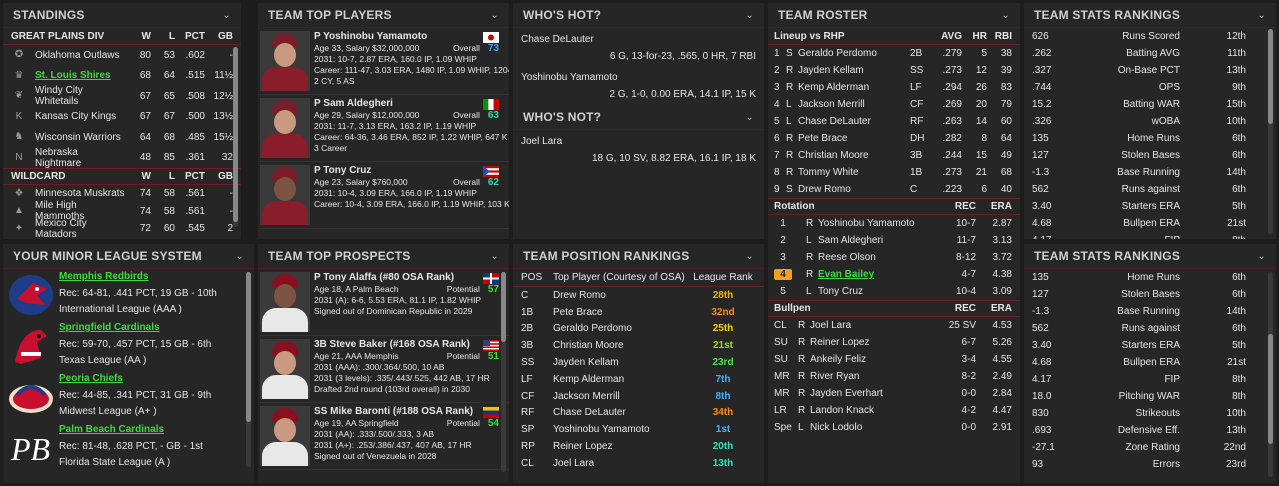 Image resolution: width=1279 pixels, height=486 pixels. I want to click on wildcard-row: ✦ Mexico City Matadors 72 60 .545 2, so click(122, 228).